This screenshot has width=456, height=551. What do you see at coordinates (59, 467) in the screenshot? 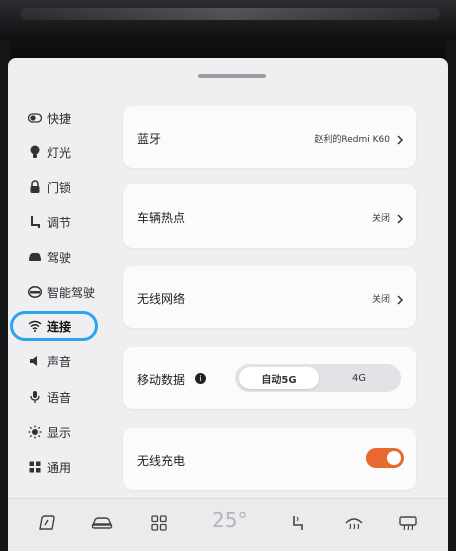
I see `sidebar-item-label: 通用` at bounding box center [59, 467].